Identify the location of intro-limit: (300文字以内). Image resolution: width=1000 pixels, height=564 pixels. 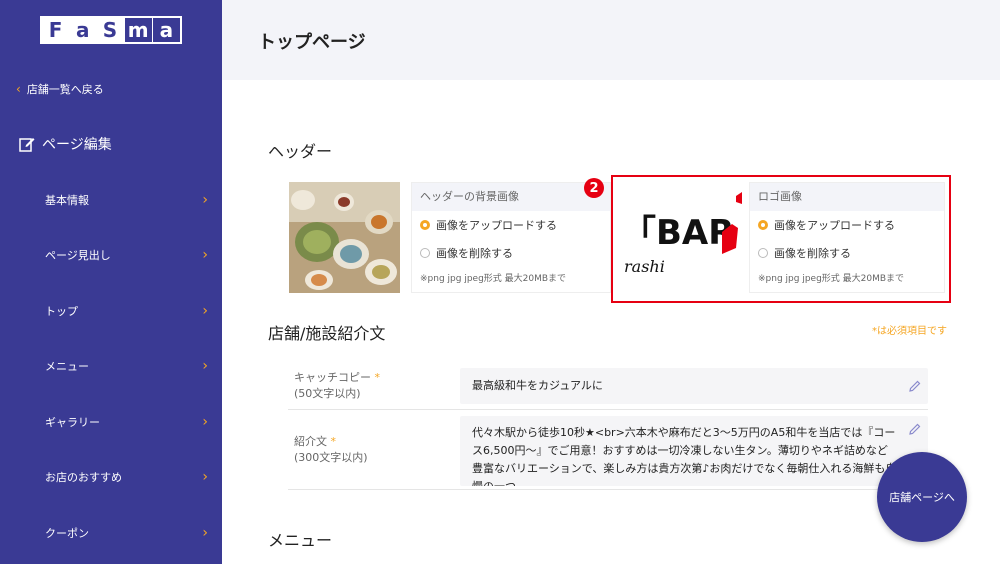
(331, 457).